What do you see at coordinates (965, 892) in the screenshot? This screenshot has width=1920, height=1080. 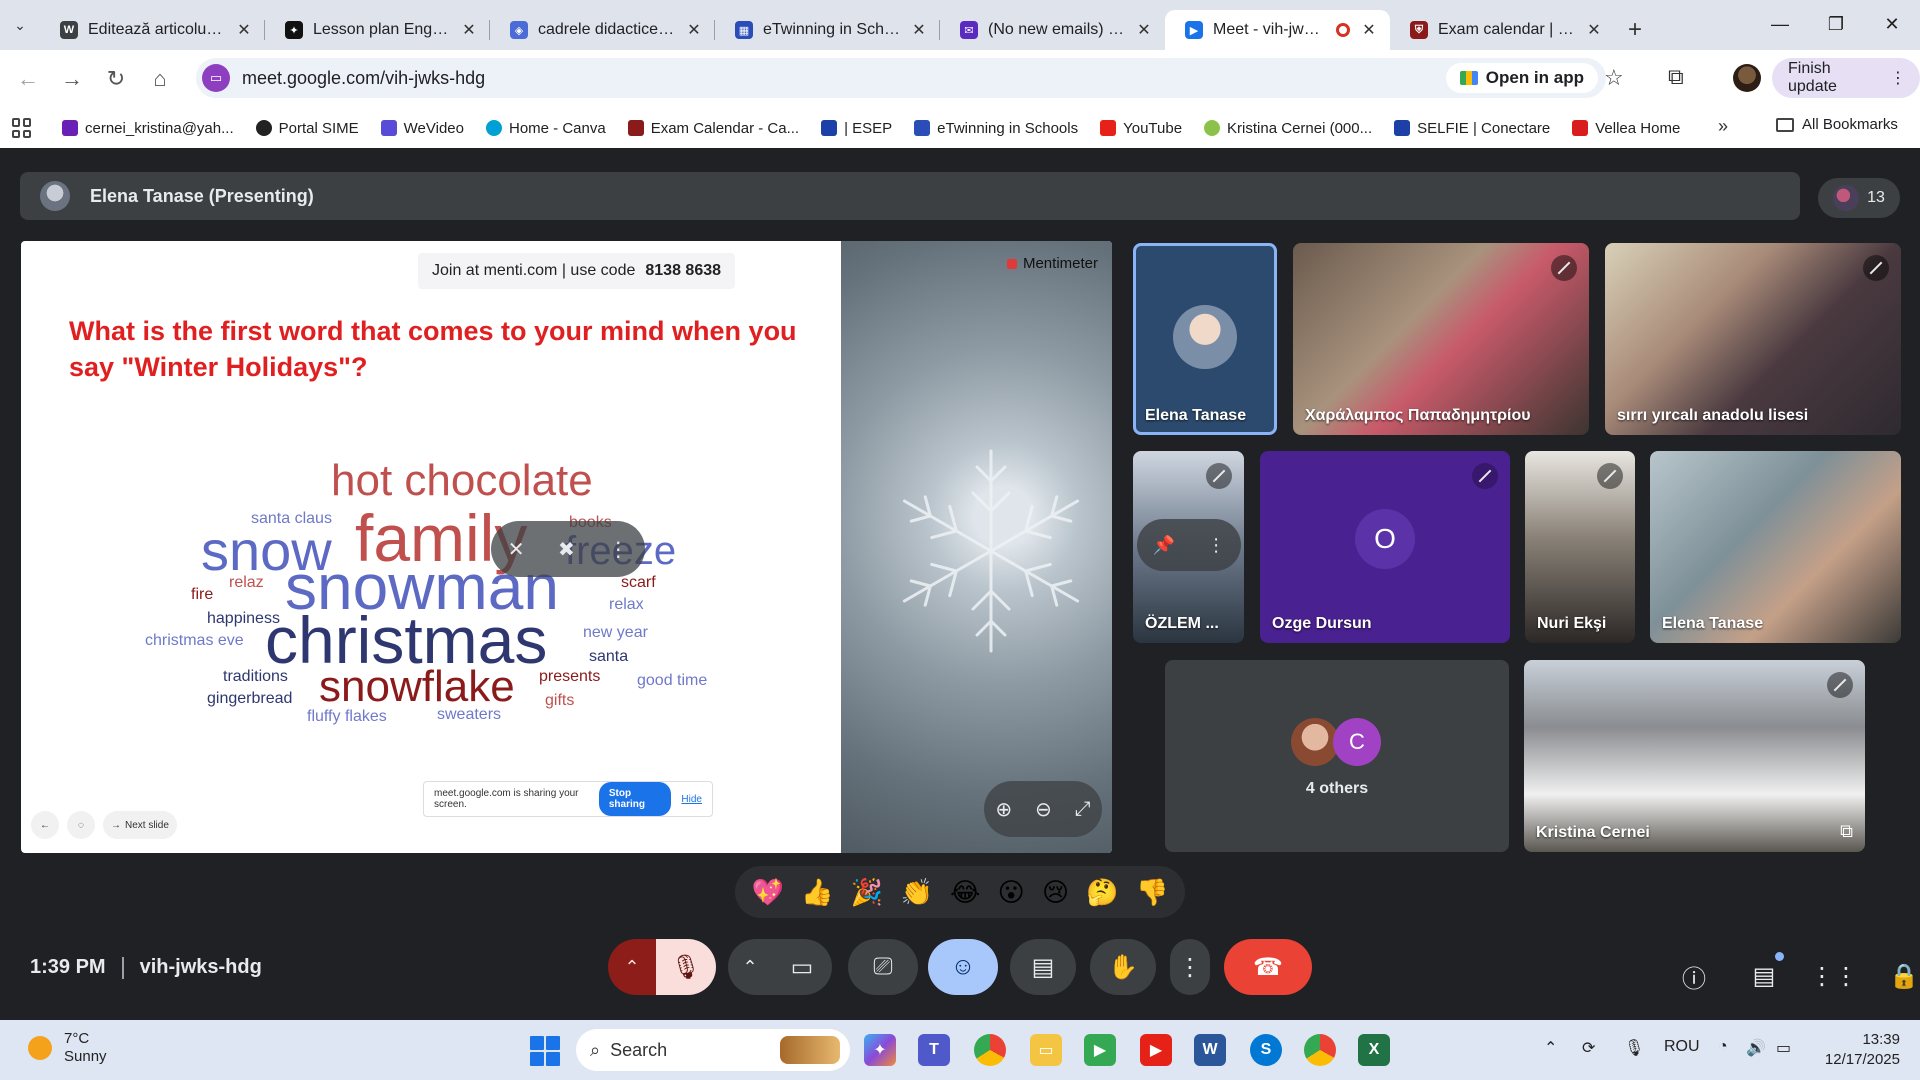 I see `reaction-laugh: 😂` at bounding box center [965, 892].